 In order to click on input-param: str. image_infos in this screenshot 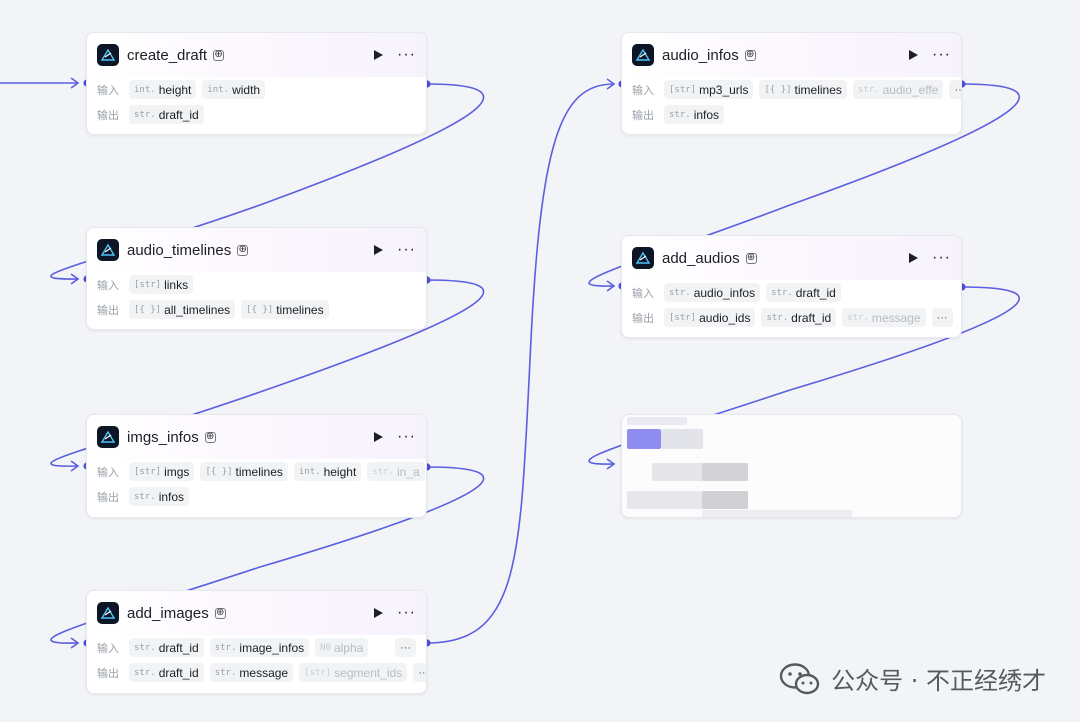, I will do `click(259, 647)`.